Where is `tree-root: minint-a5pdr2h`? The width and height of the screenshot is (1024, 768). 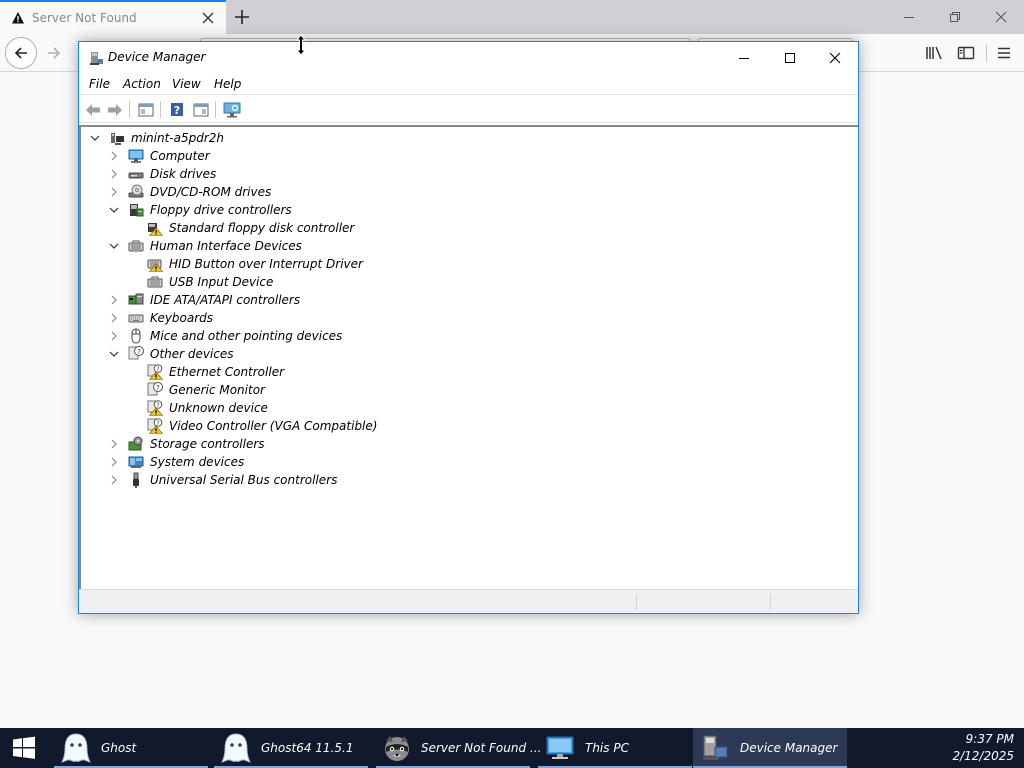 tree-root: minint-a5pdr2h is located at coordinates (156, 138).